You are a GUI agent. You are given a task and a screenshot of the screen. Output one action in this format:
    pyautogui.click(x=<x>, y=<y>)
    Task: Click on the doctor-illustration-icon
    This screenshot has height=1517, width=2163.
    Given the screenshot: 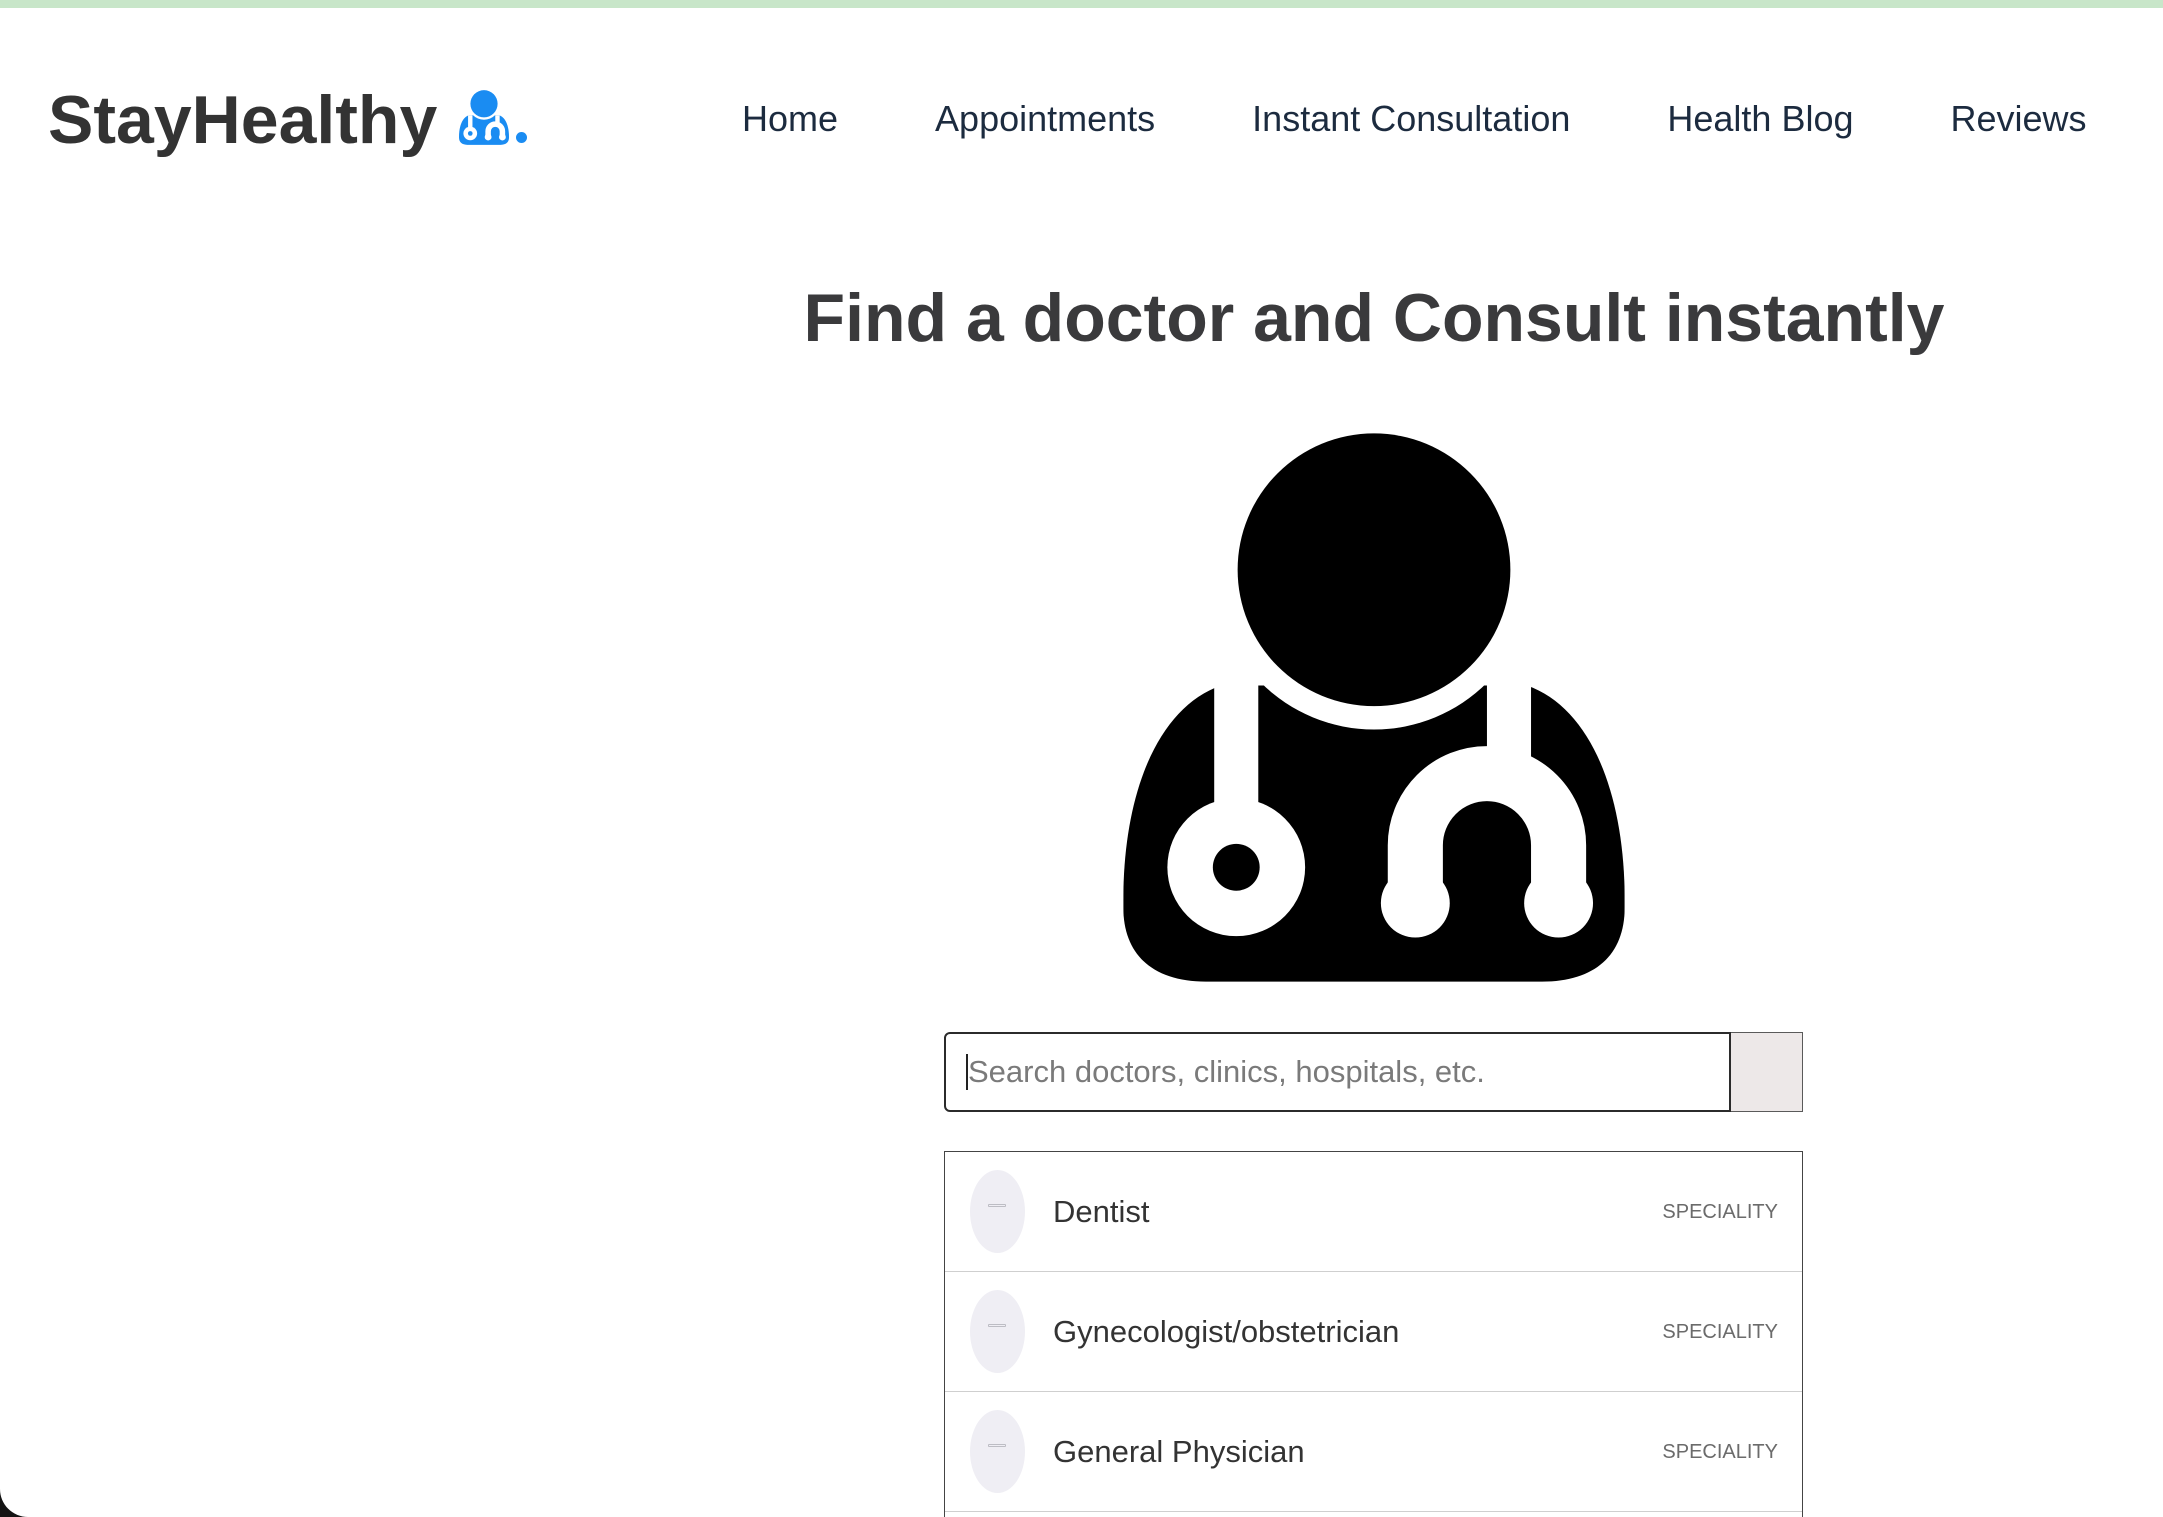 What is the action you would take?
    pyautogui.click(x=1374, y=707)
    